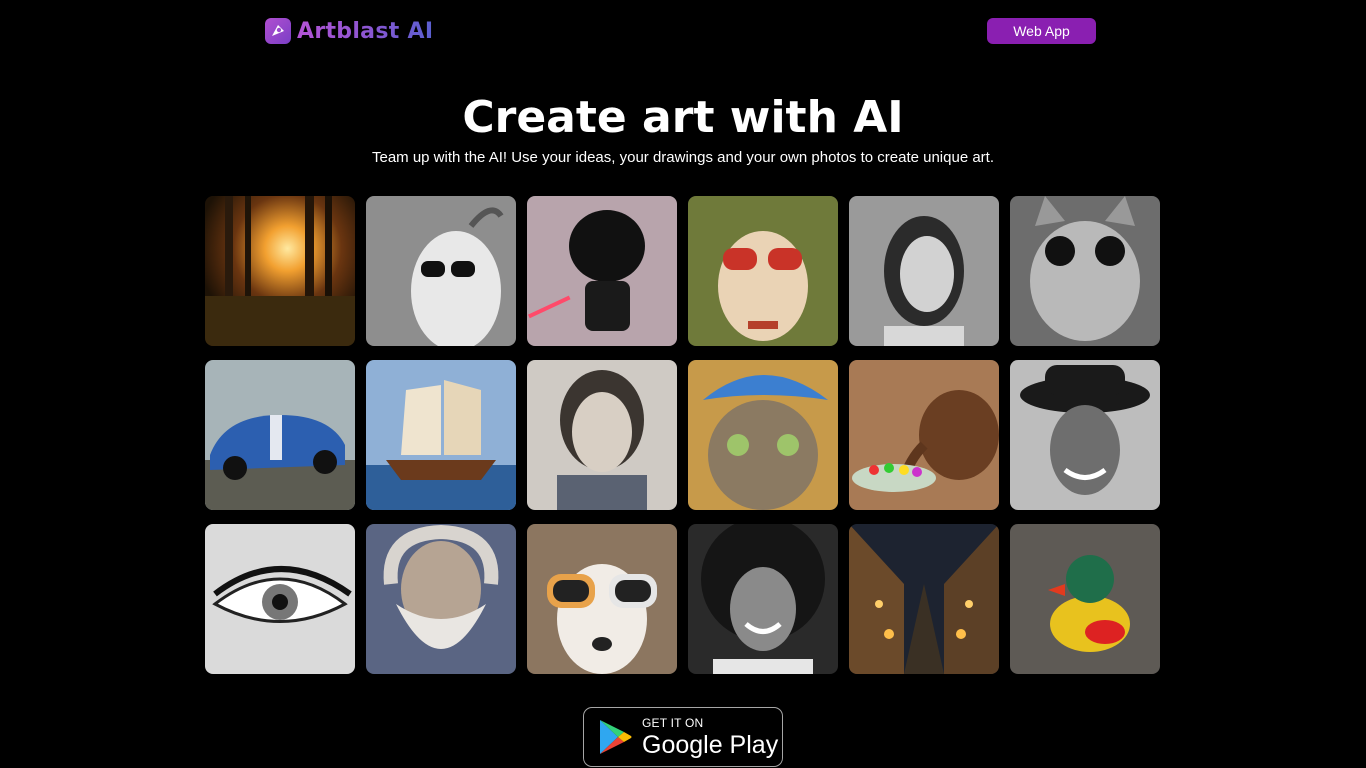 The height and width of the screenshot is (768, 1366). Describe the element at coordinates (1085, 599) in the screenshot. I see `gallery-image-rubber-duck` at that location.